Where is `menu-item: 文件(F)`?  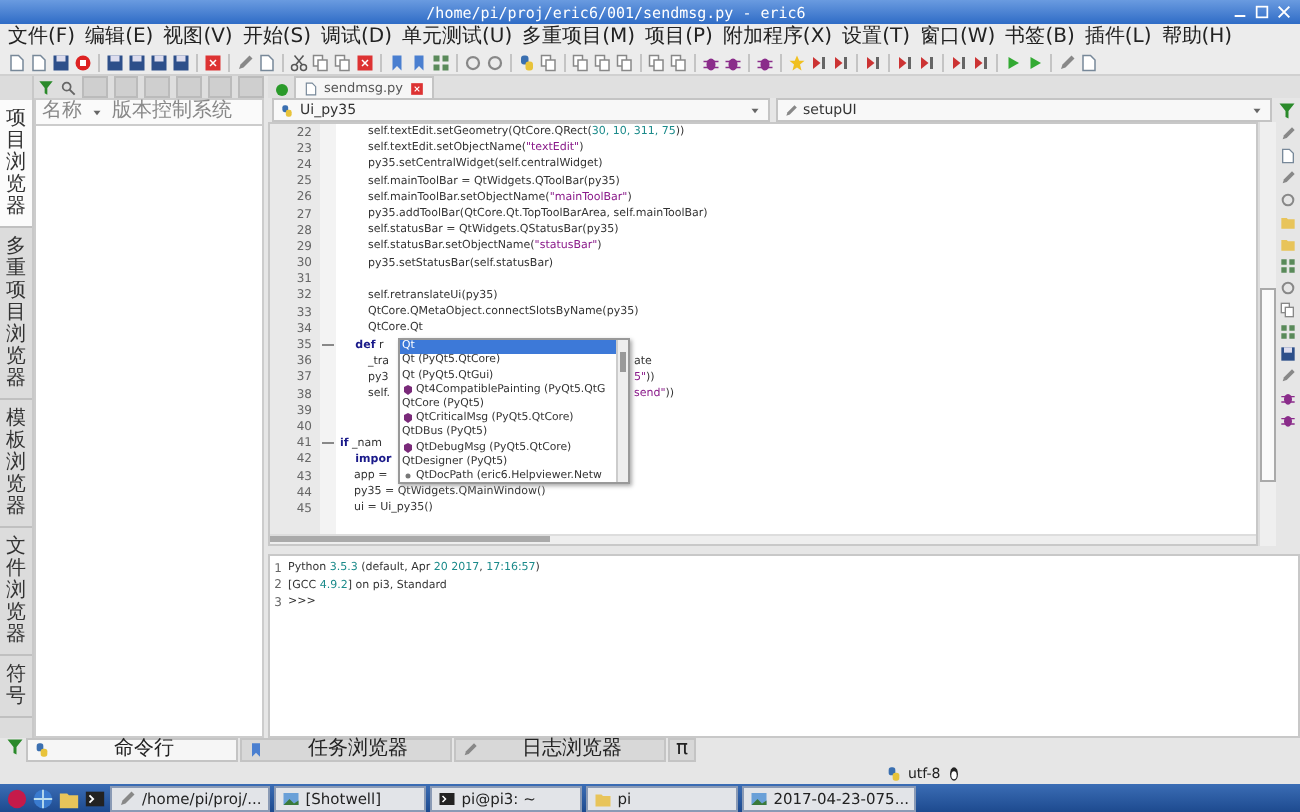
menu-item: 文件(F) is located at coordinates (42, 37).